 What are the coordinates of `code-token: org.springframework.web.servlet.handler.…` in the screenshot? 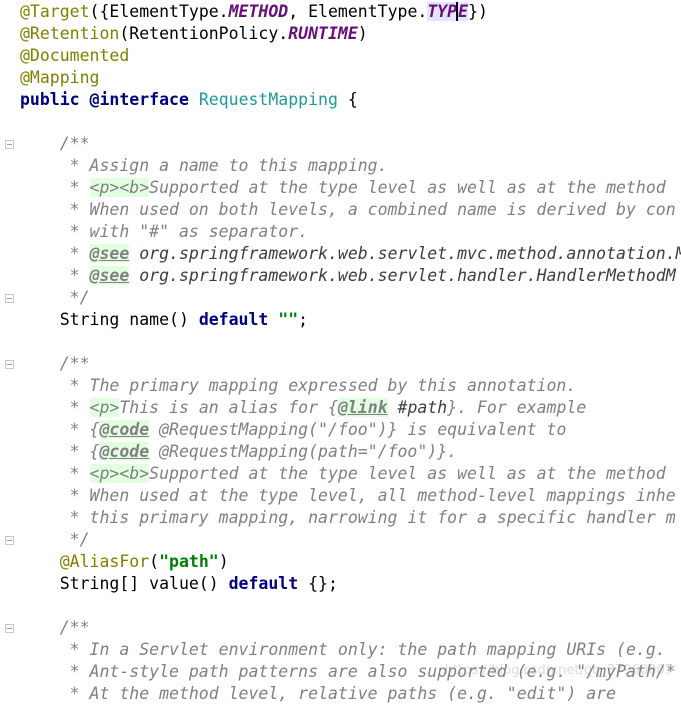 It's located at (402, 275).